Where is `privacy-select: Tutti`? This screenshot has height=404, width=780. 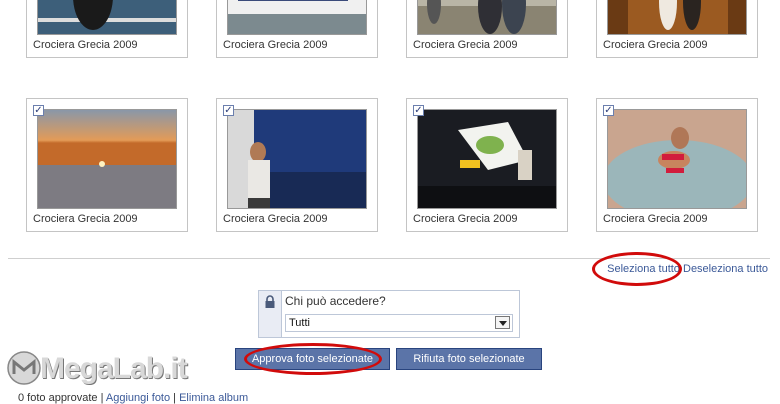 privacy-select: Tutti is located at coordinates (399, 323).